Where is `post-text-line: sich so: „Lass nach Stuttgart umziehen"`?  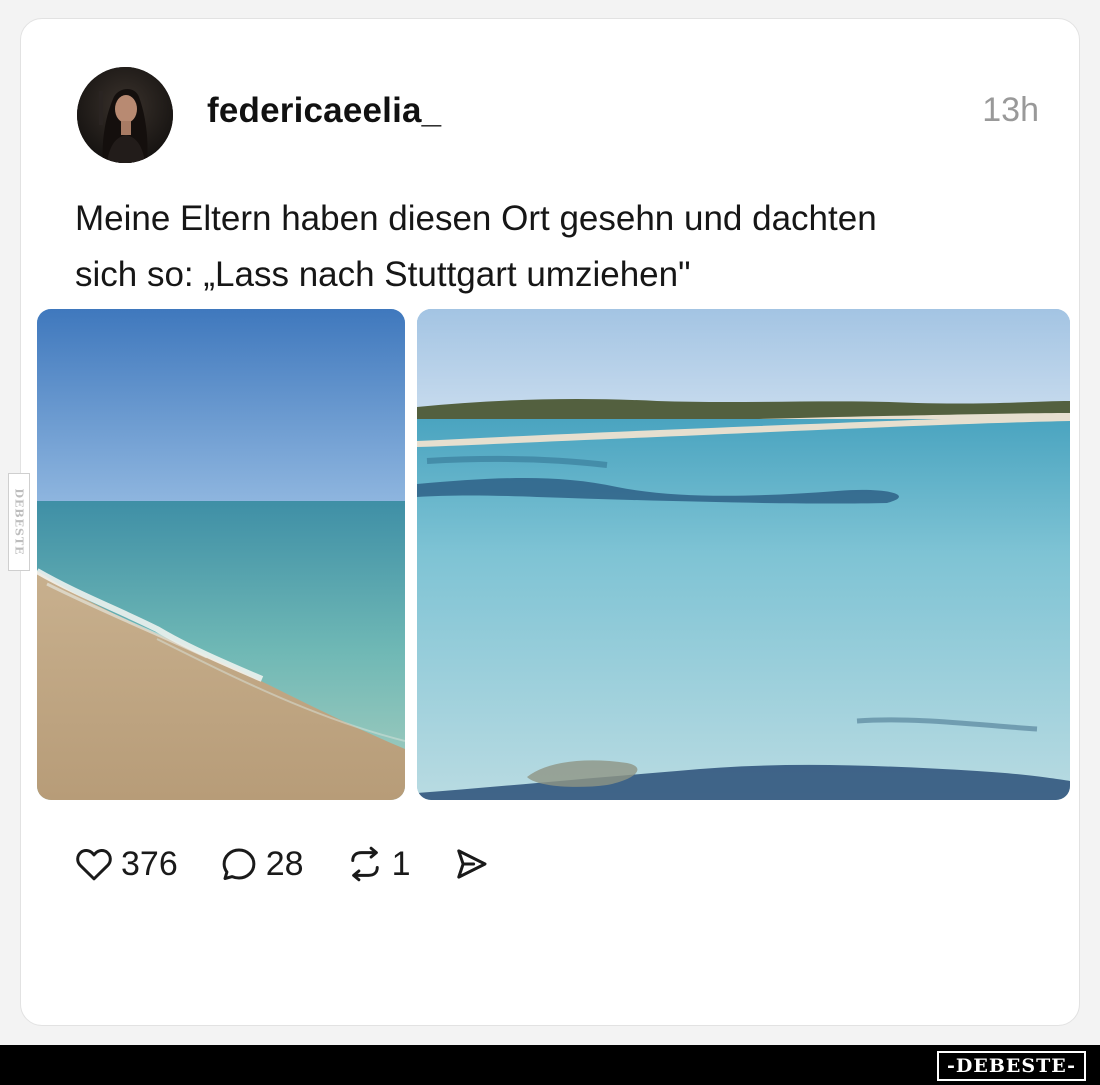
post-text-line: sich so: „Lass nach Stuttgart umziehen" is located at coordinates (383, 274).